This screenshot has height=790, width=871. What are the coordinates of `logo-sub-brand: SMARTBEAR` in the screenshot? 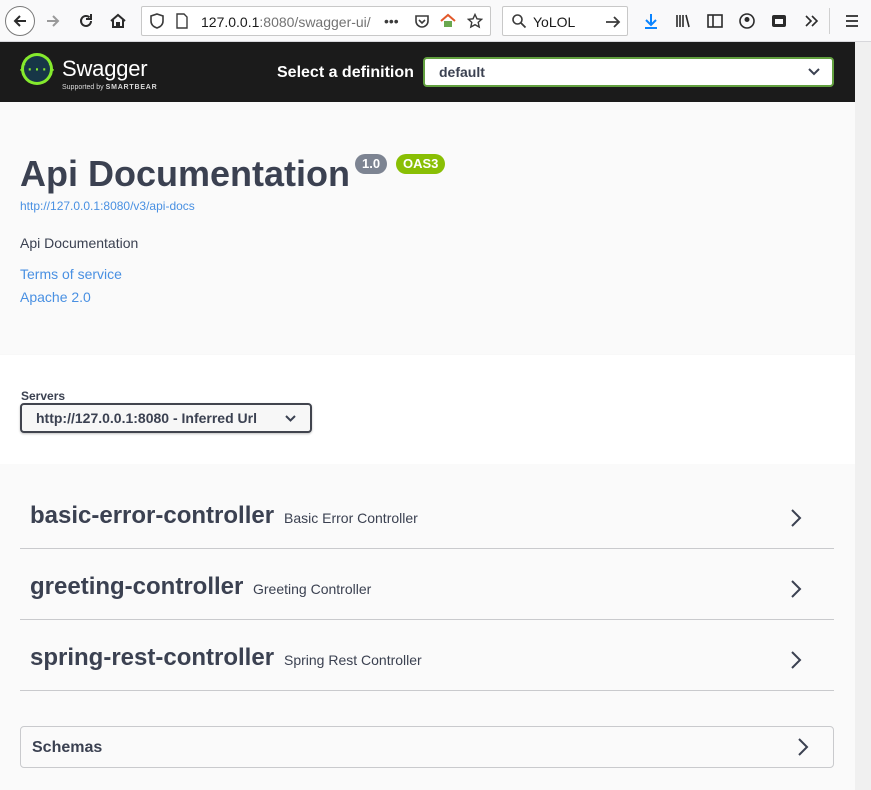 It's located at (131, 87).